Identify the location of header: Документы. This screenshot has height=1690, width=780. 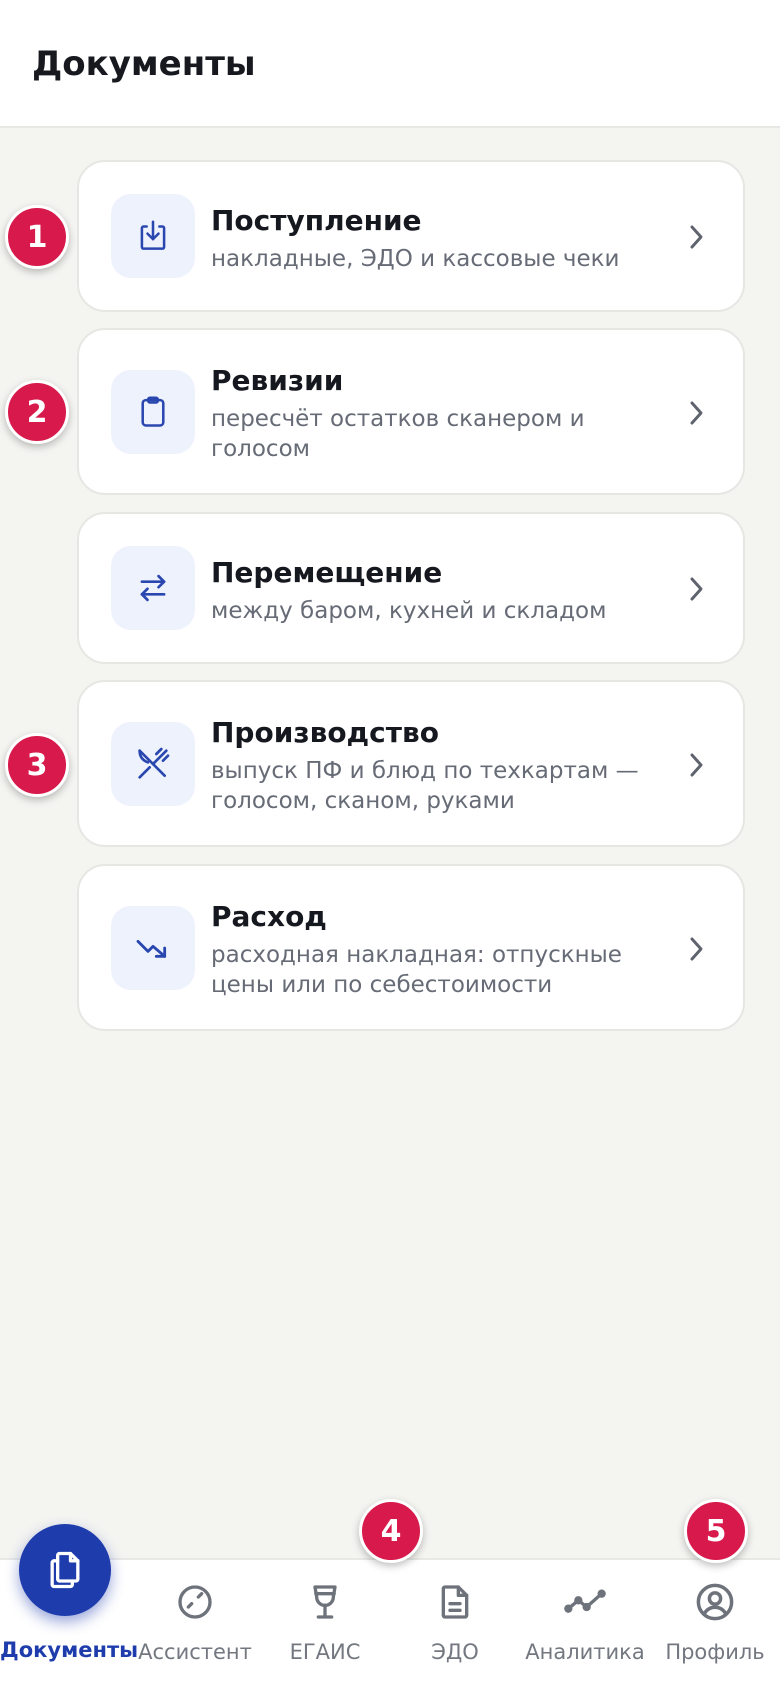
(390, 64).